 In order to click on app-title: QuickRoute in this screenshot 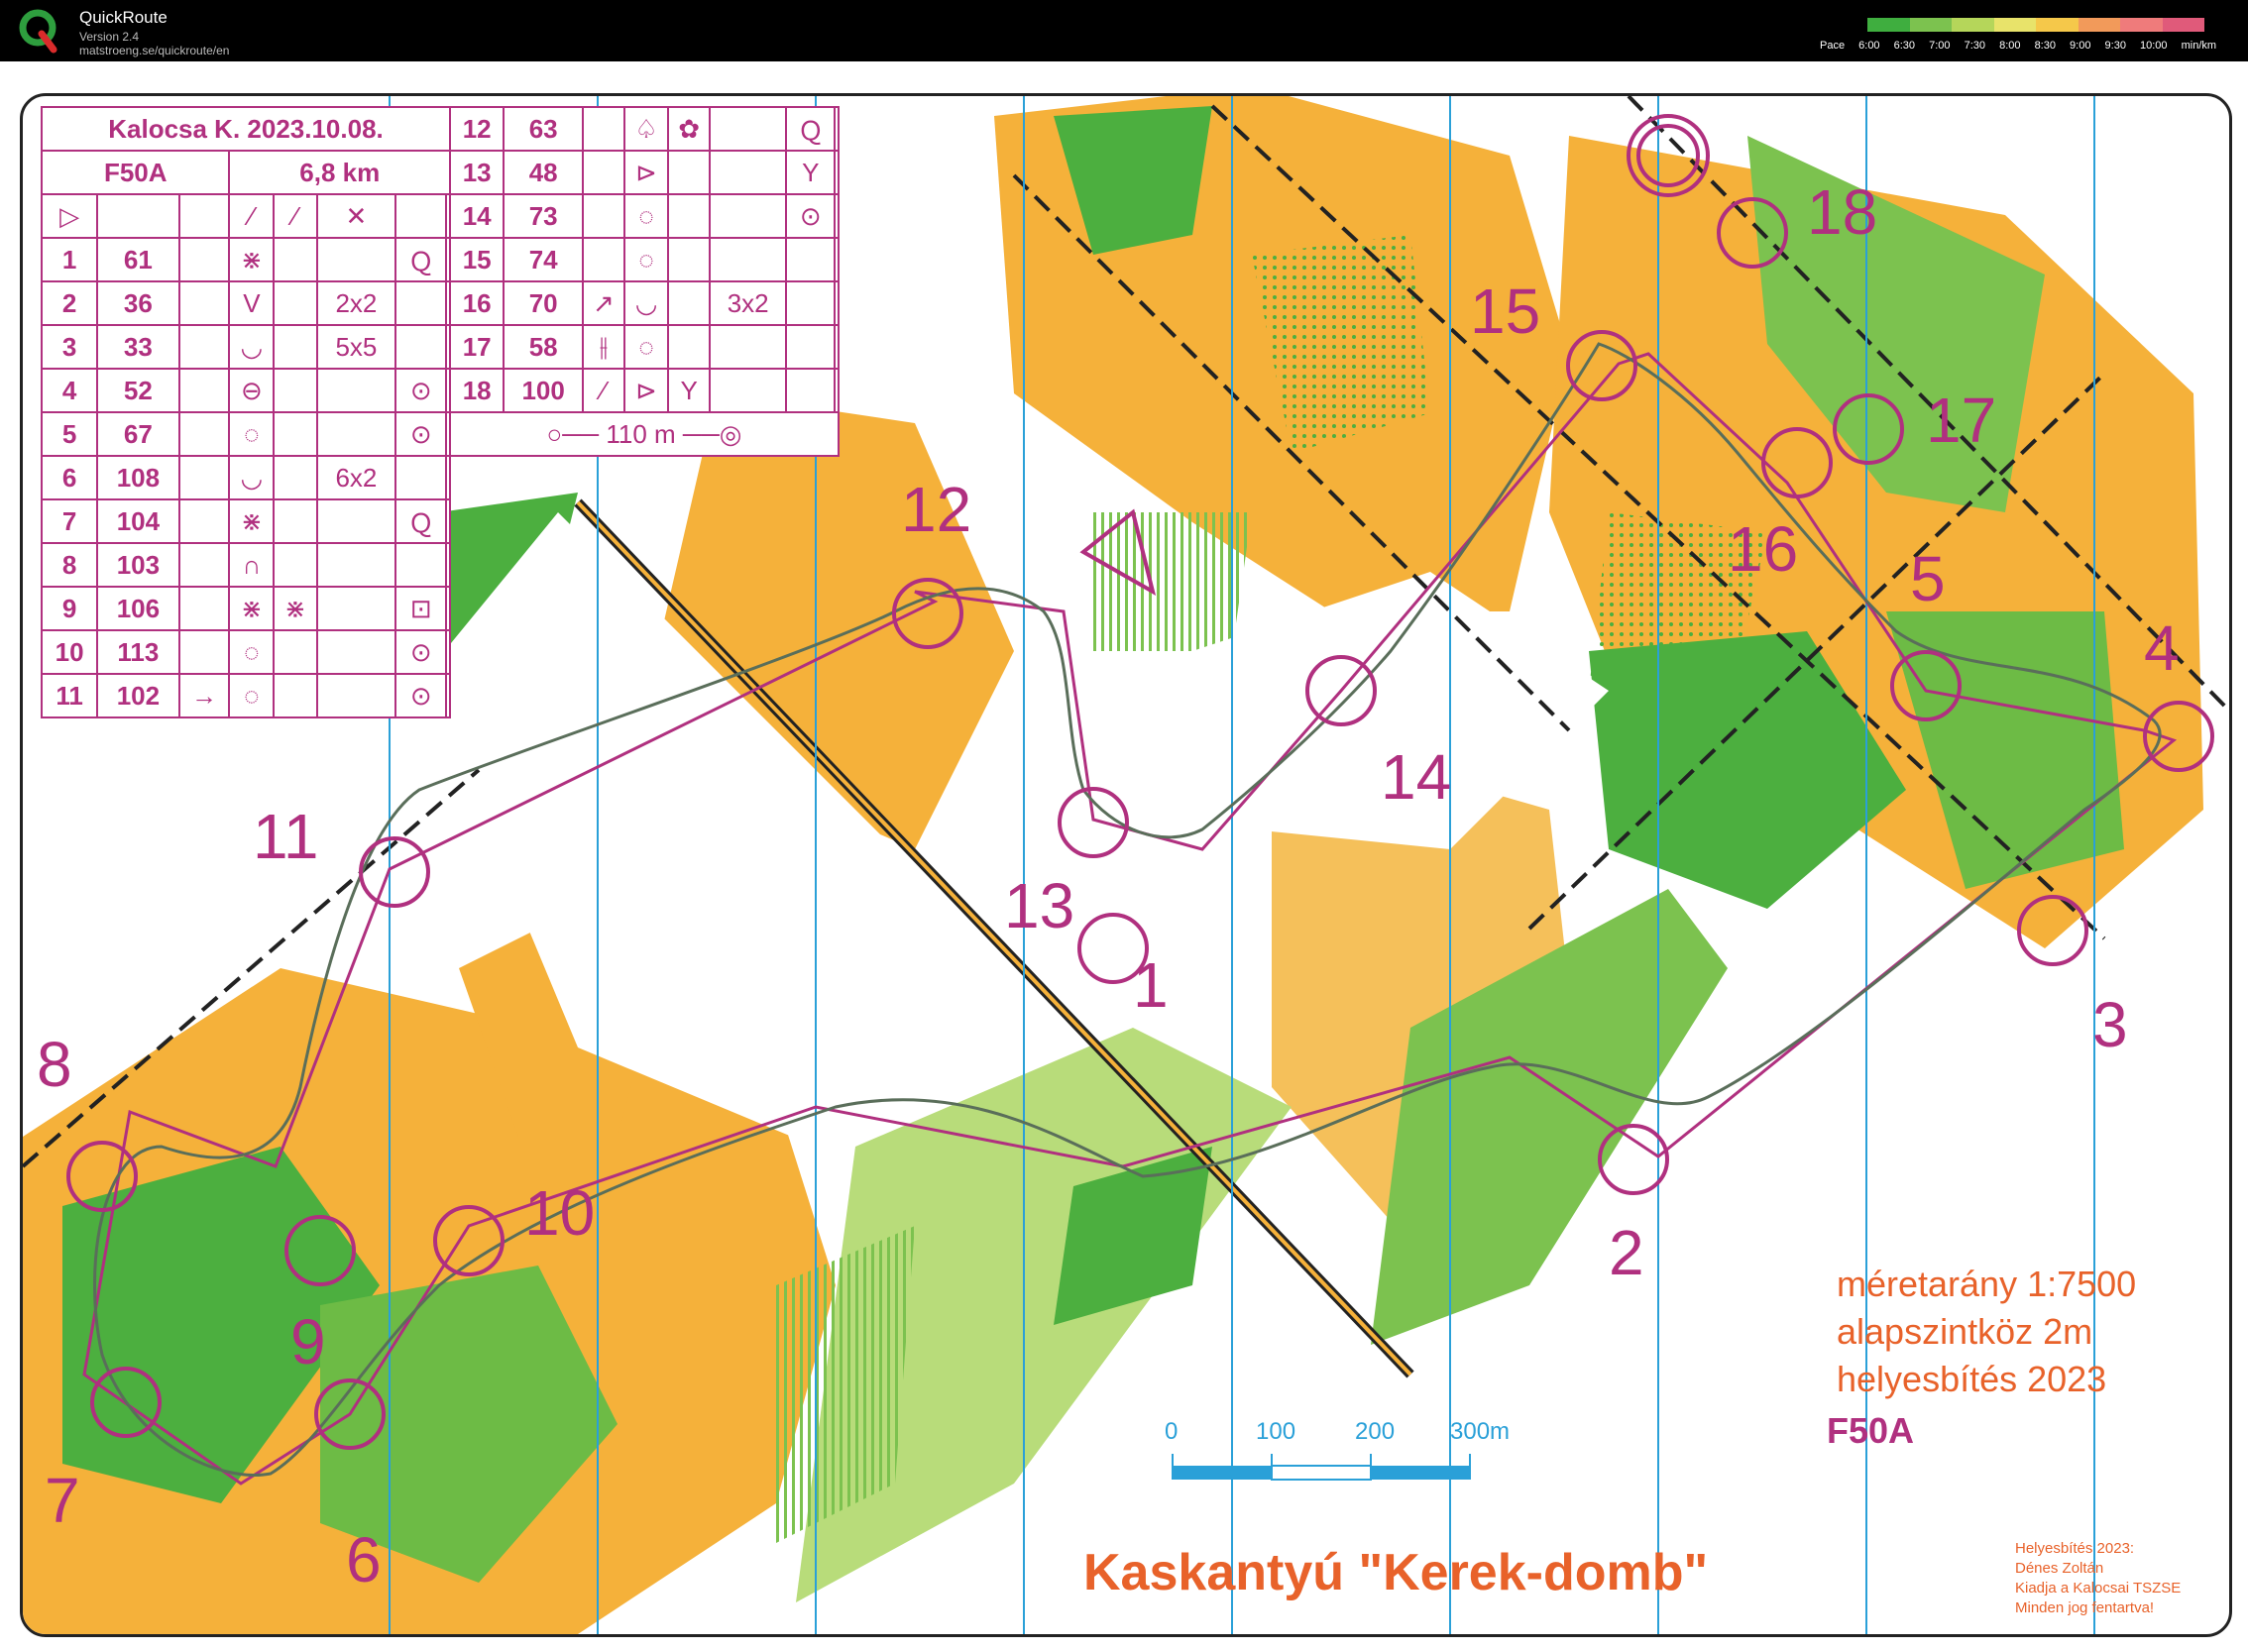, I will do `click(123, 17)`.